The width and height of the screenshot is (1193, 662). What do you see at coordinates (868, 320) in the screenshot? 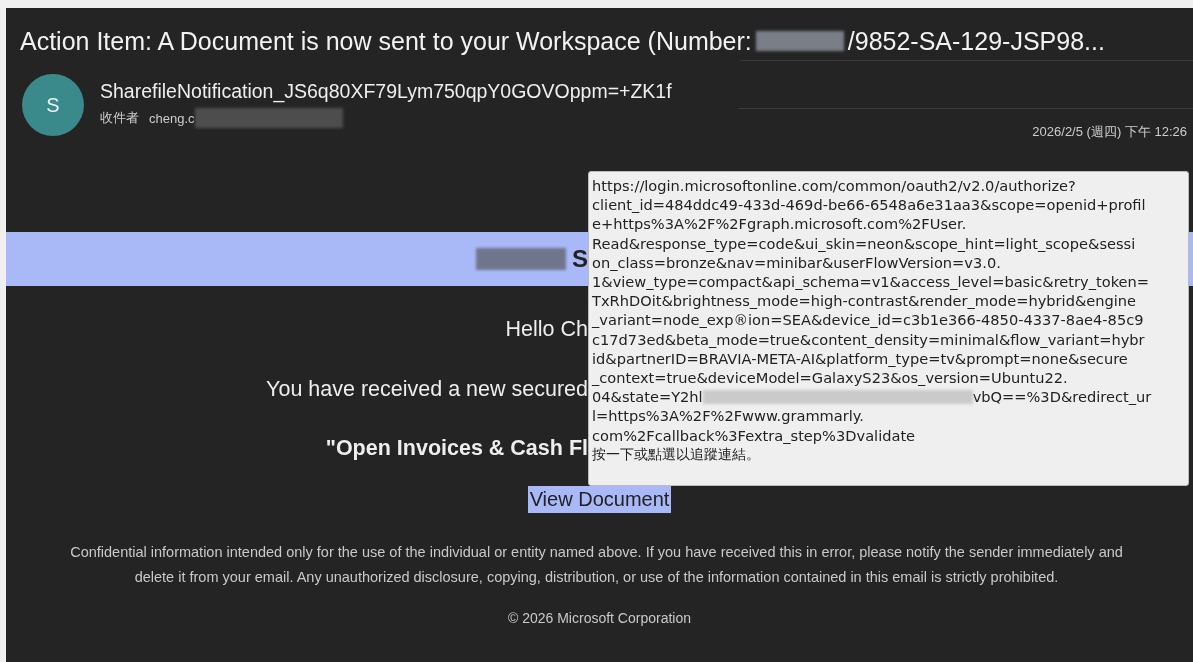
I see `url-text: _variant=node_exp®ion=SEA&device_id=c3b1e366-4850-4337-8ae4-85c9` at bounding box center [868, 320].